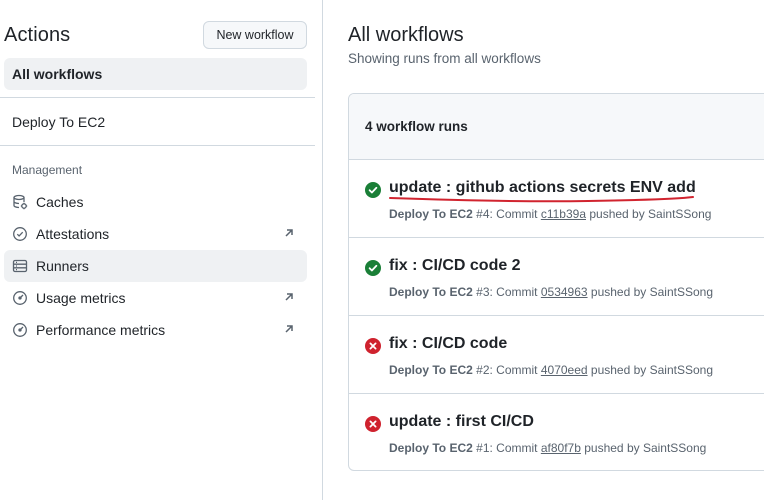 This screenshot has width=764, height=500. Describe the element at coordinates (155, 298) in the screenshot. I see `sidebar-item-usage-metrics: Usage metrics` at that location.